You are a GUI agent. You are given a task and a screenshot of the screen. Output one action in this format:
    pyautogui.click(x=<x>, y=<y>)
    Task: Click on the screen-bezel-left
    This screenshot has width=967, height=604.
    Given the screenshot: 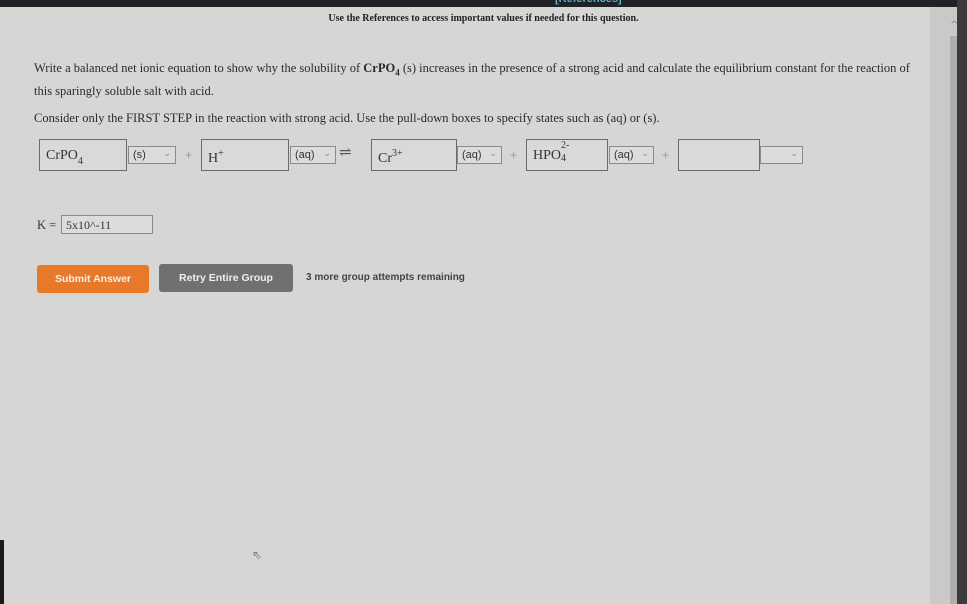 What is the action you would take?
    pyautogui.click(x=4, y=572)
    